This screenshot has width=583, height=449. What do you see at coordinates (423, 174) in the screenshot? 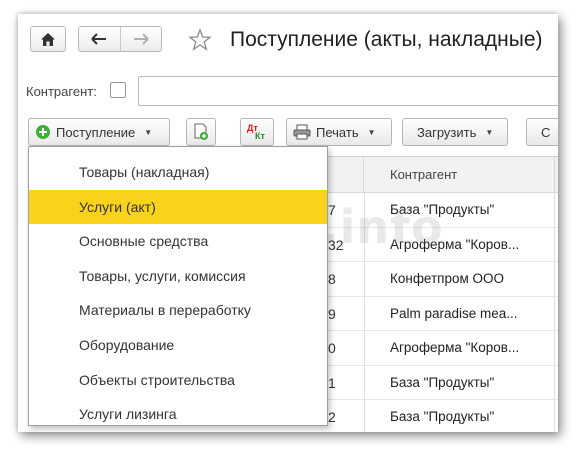
I see `column-header-contractor: Контрагент` at bounding box center [423, 174].